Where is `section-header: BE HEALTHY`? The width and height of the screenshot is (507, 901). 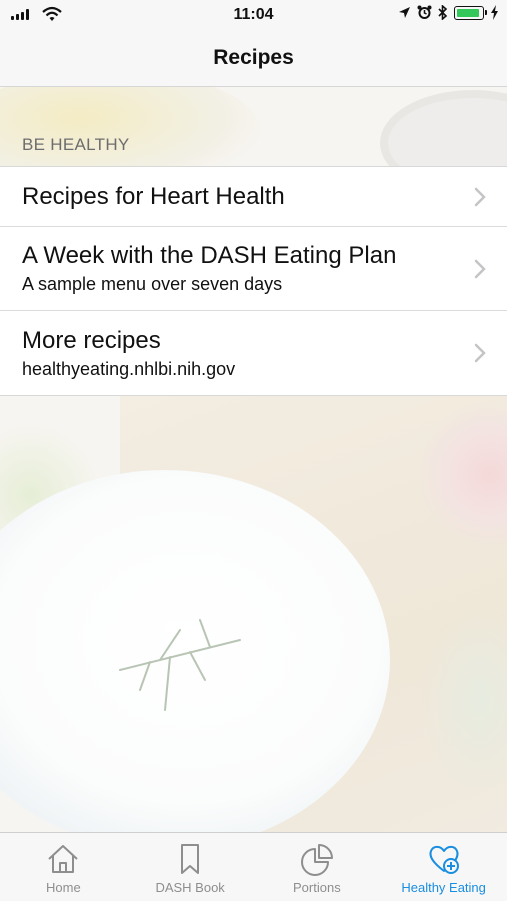
section-header: BE HEALTHY is located at coordinates (76, 144).